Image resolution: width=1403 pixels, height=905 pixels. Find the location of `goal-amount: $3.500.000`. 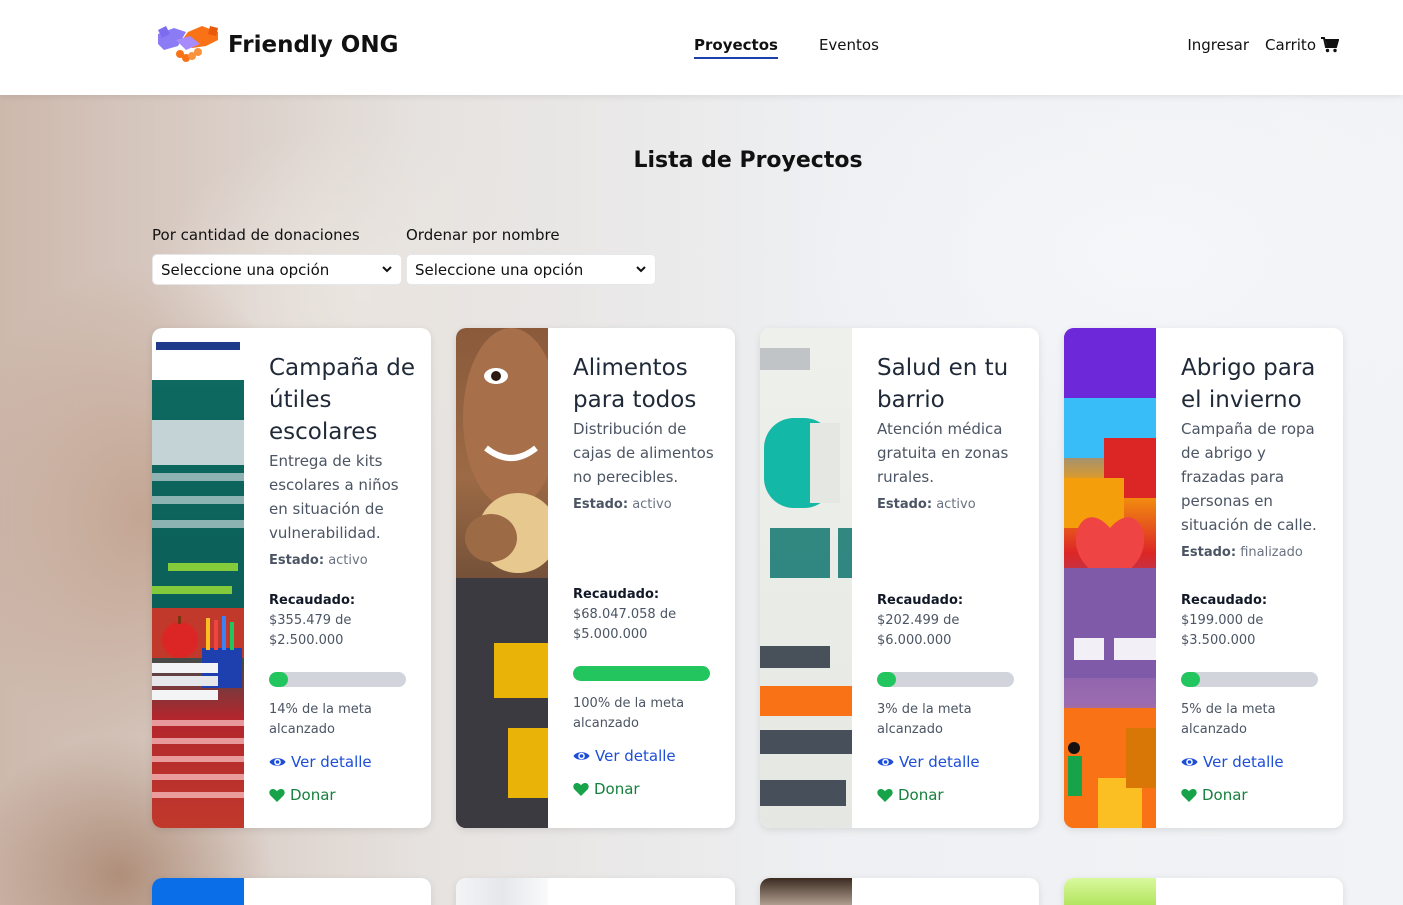

goal-amount: $3.500.000 is located at coordinates (1218, 640).